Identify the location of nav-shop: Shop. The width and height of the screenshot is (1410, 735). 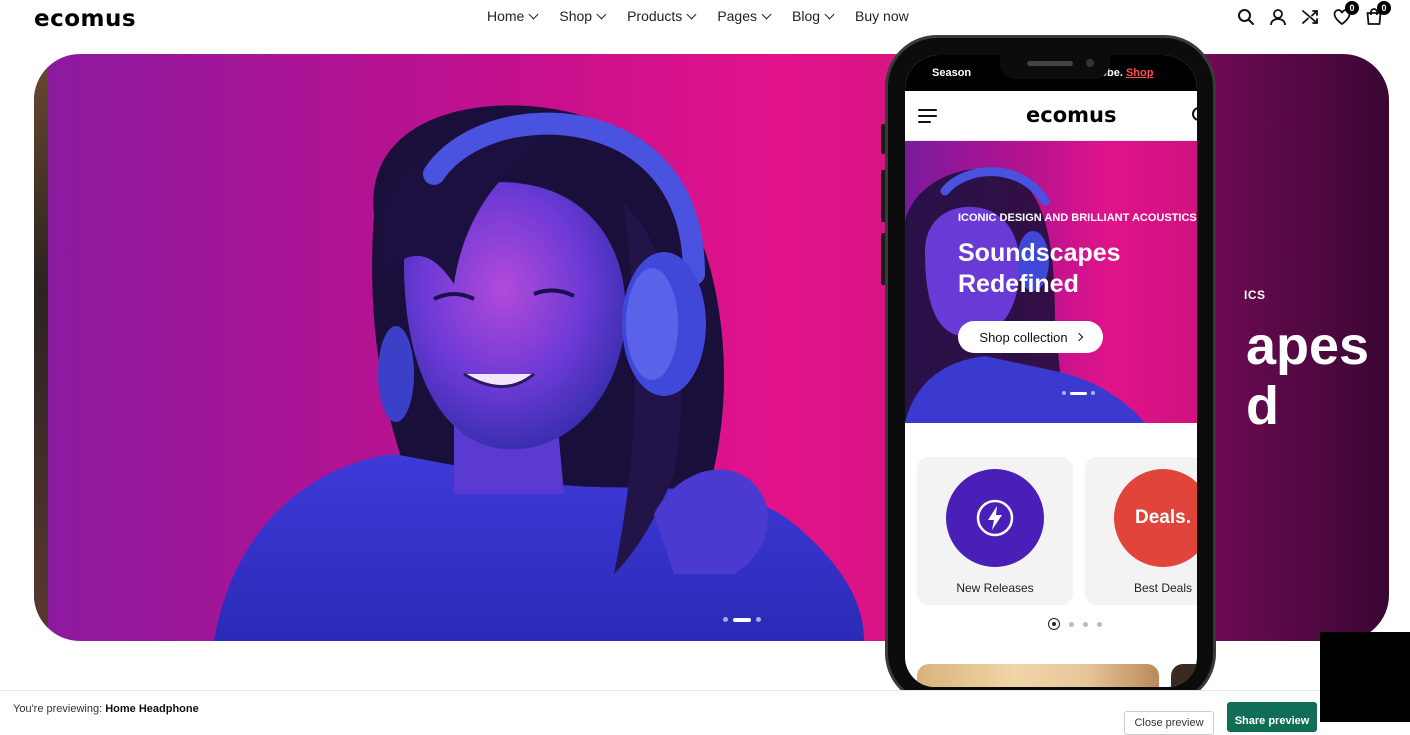
(583, 16).